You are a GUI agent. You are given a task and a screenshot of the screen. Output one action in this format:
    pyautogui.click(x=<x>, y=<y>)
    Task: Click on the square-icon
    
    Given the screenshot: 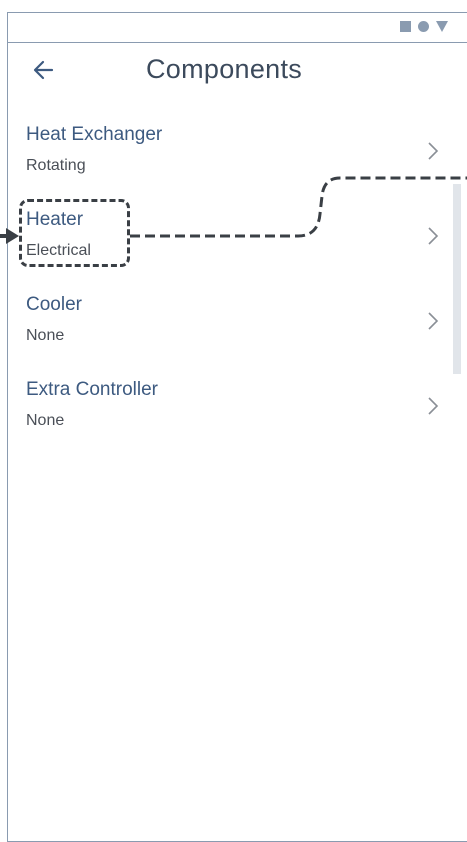 What is the action you would take?
    pyautogui.click(x=405, y=26)
    